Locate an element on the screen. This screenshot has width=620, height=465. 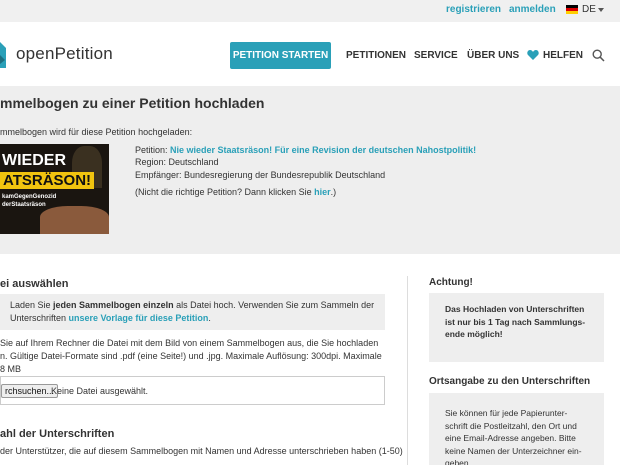
location-line-1: Sie können für jede Papierunter- is located at coordinates (506, 413).